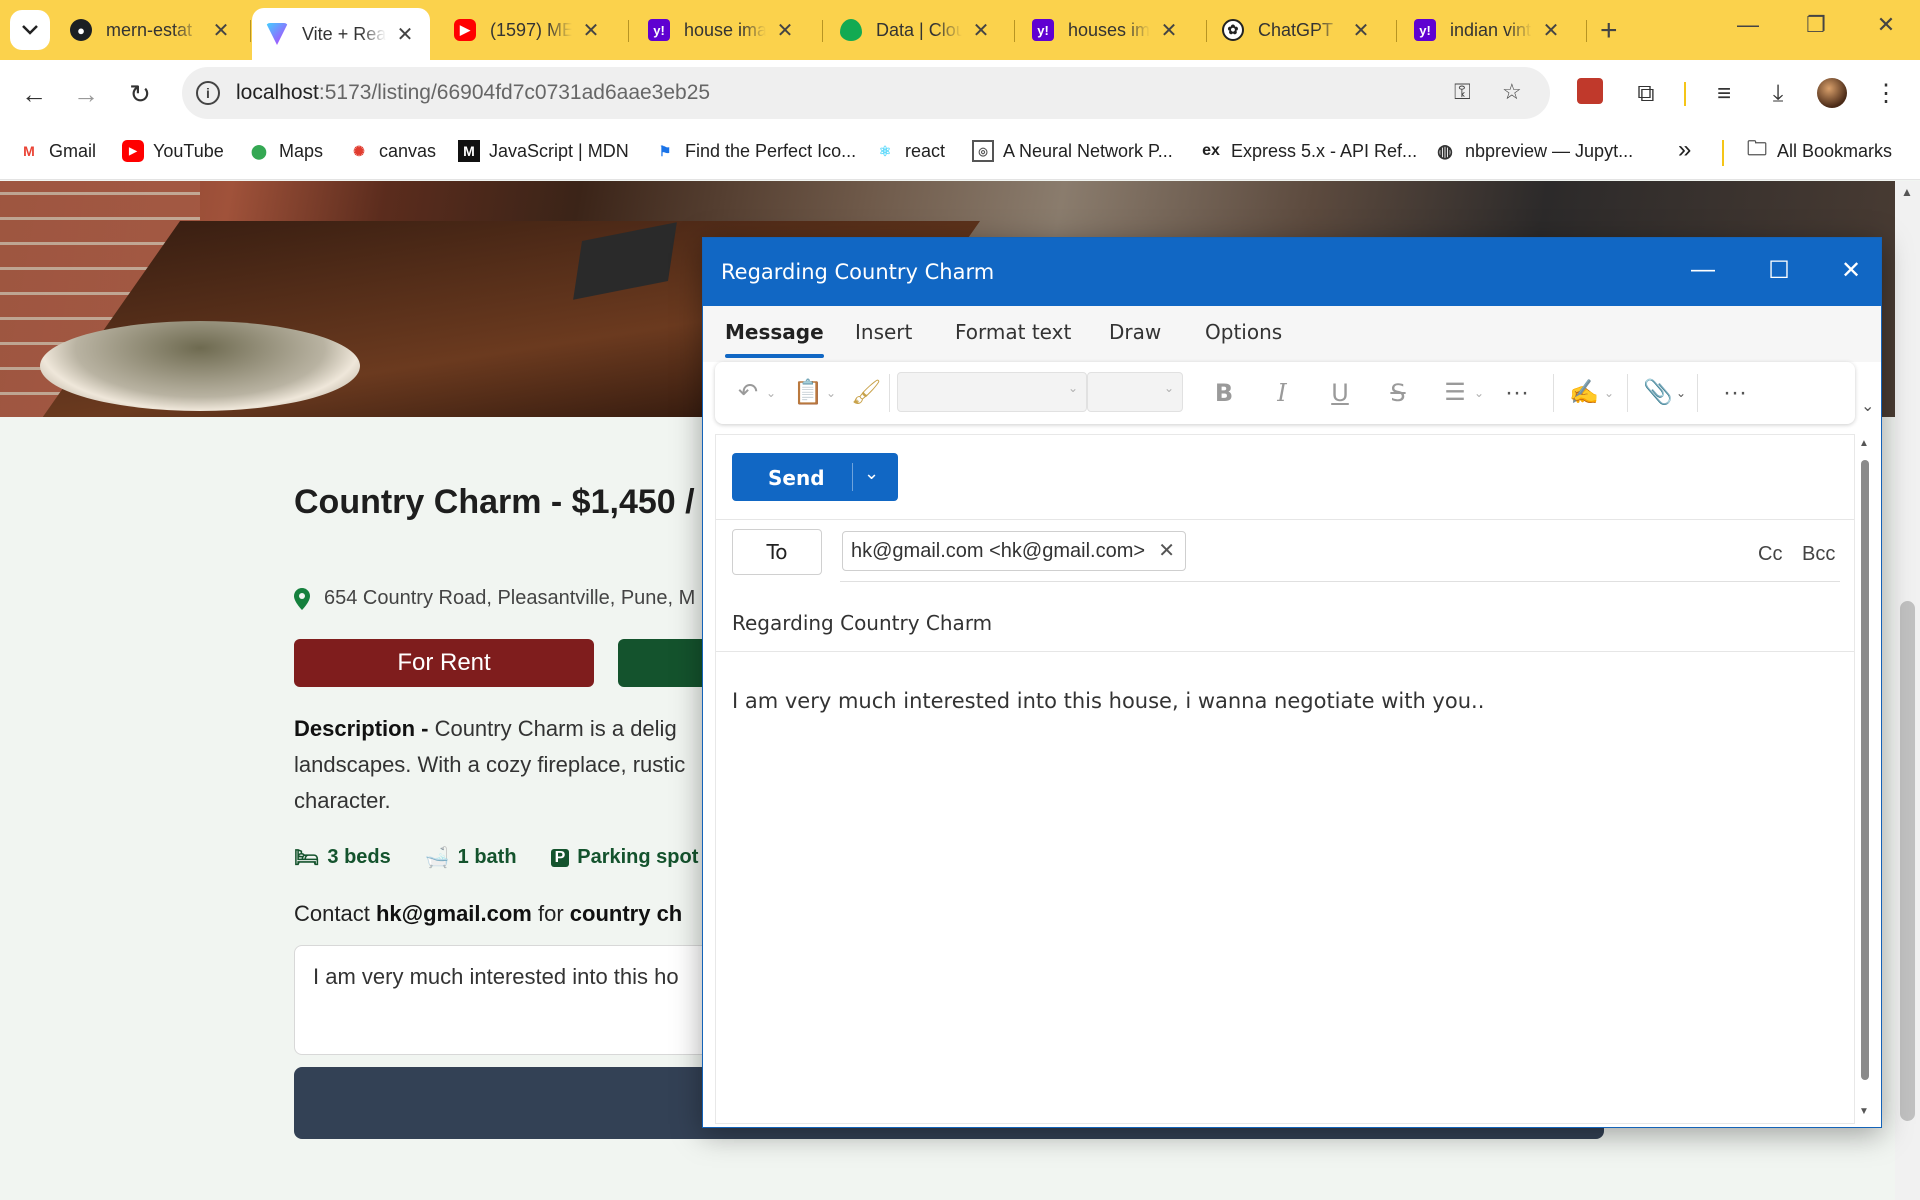  I want to click on extensions-puzzle-icon: ⧉, so click(1646, 94).